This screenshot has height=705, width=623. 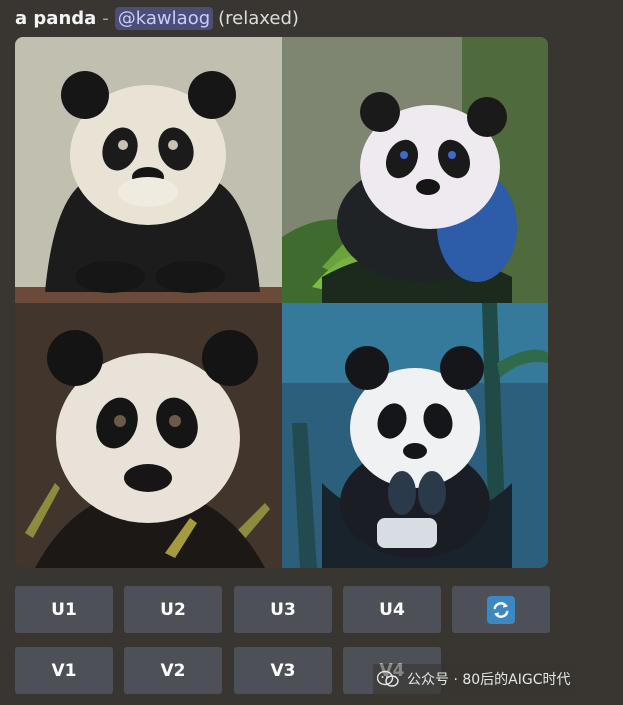 I want to click on user-mention: @kawlaog, so click(x=164, y=18).